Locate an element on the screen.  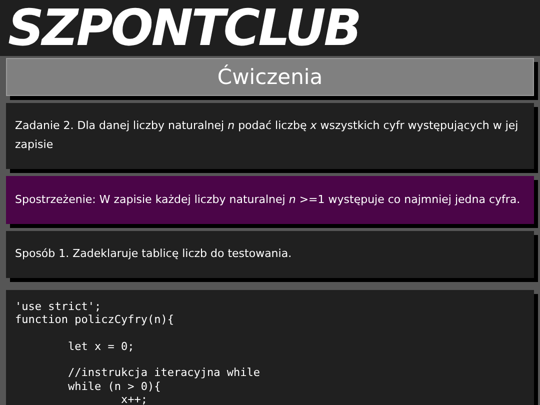
code-line: 'use strict'; is located at coordinates (58, 307).